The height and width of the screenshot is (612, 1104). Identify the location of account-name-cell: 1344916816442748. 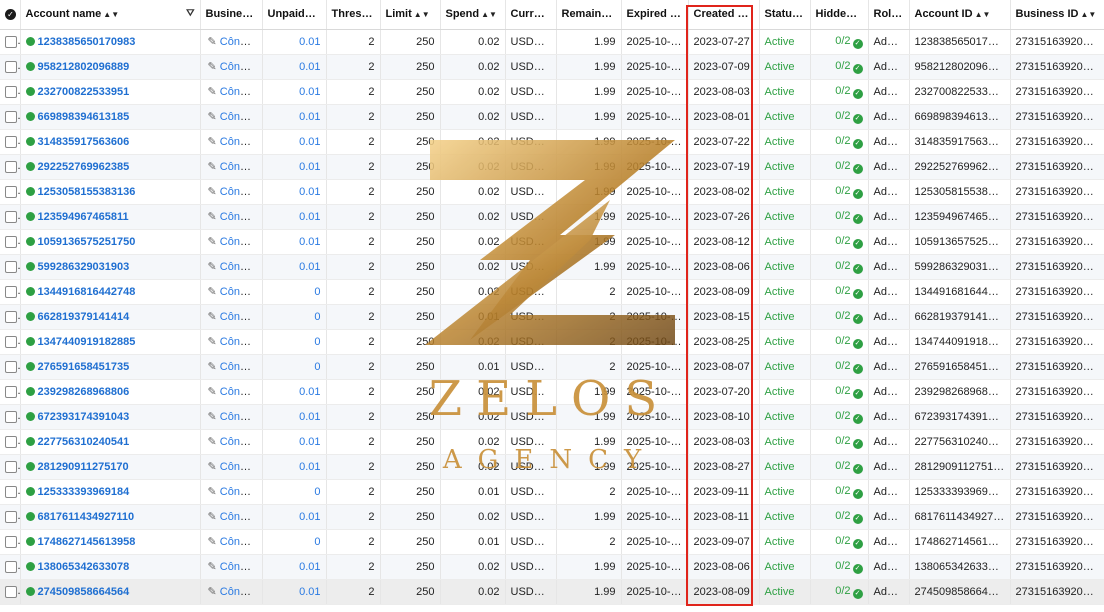
(110, 292).